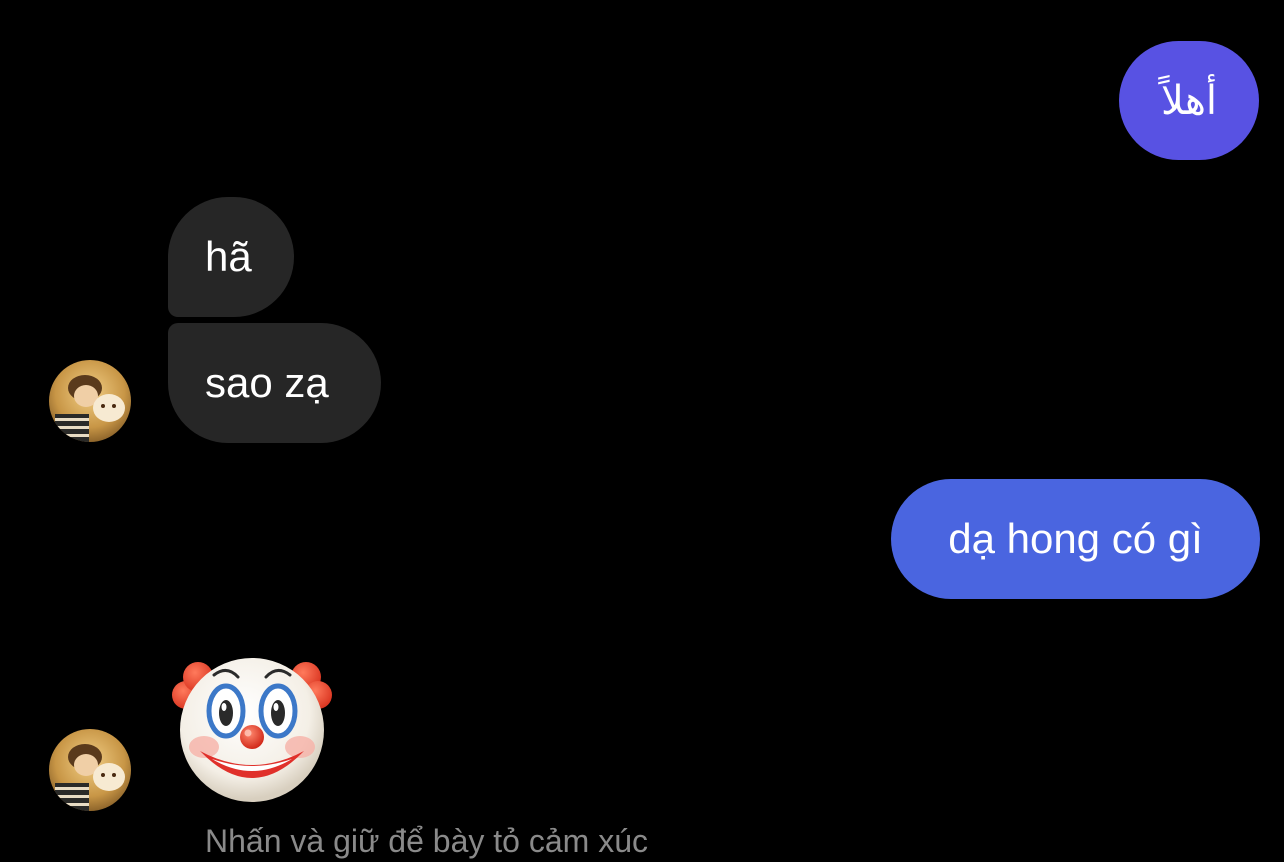  I want to click on sent-message-bubble: أهلاً, so click(1189, 100).